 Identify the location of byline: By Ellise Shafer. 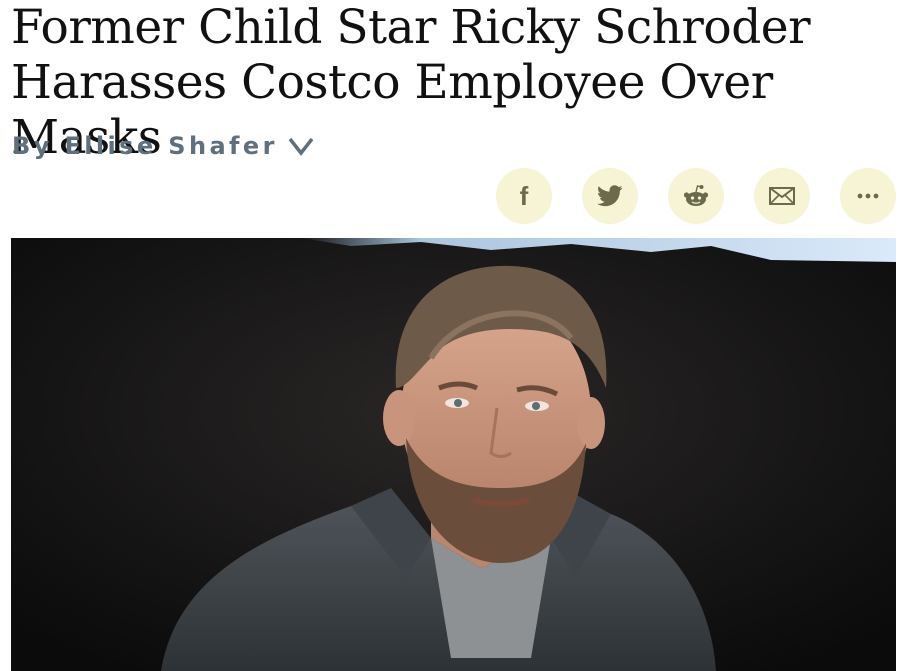
(163, 146).